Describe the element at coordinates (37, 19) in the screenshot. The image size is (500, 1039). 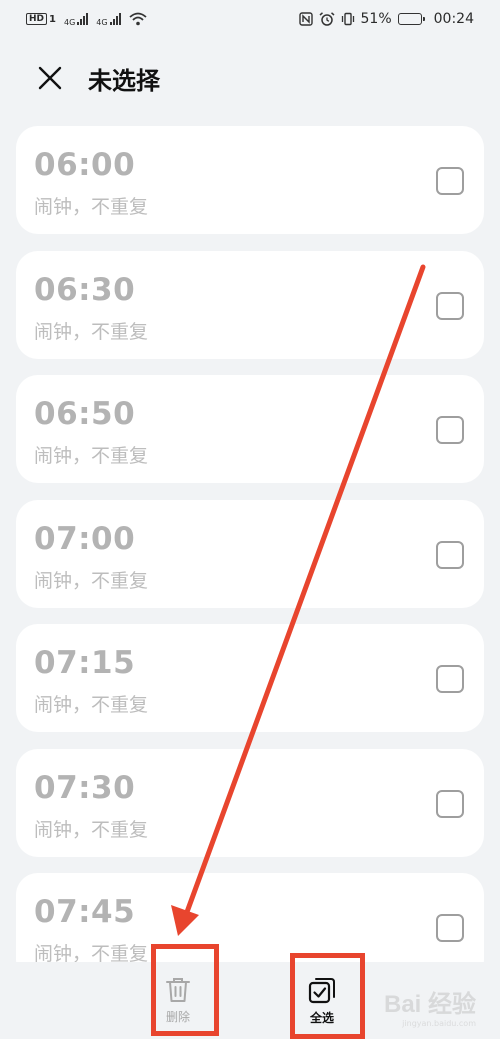
I see `hd-badge: HD` at that location.